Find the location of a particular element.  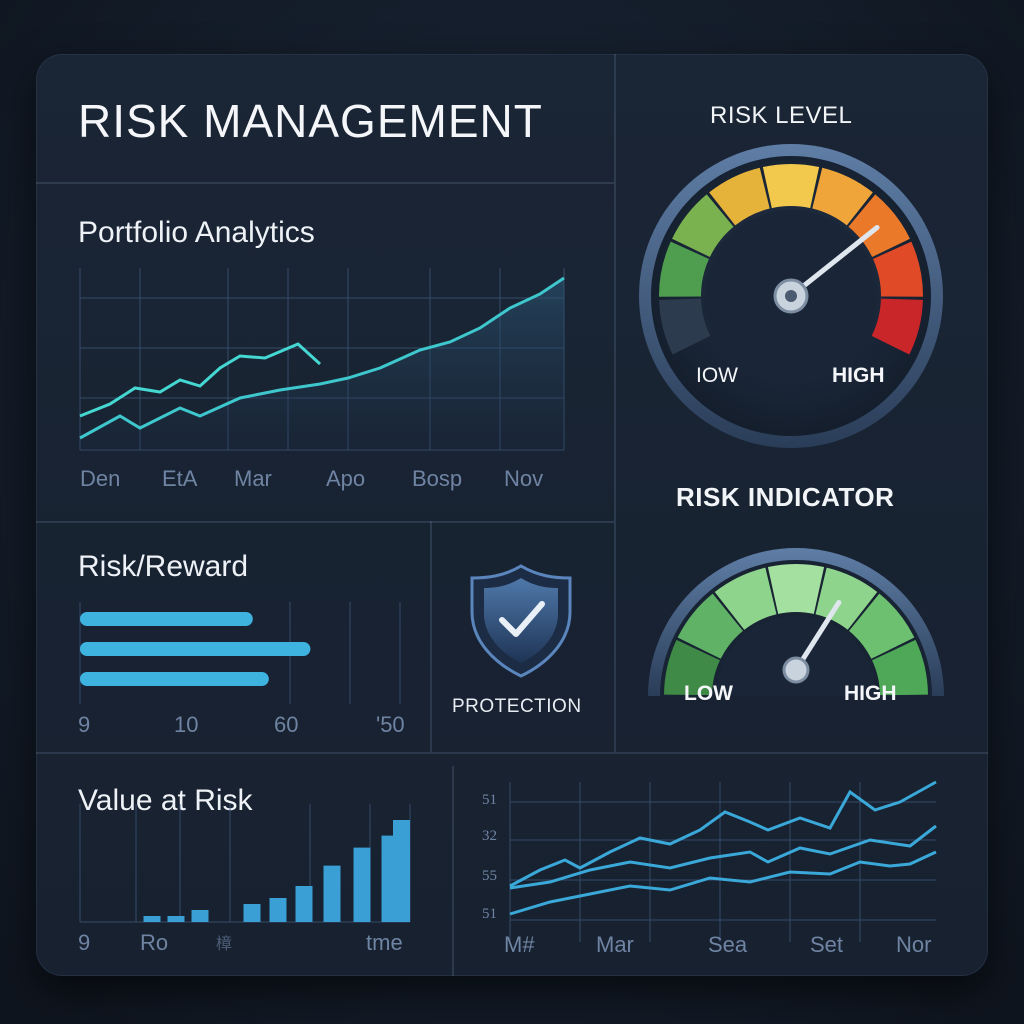

trends-line-chart is located at coordinates (723, 861).